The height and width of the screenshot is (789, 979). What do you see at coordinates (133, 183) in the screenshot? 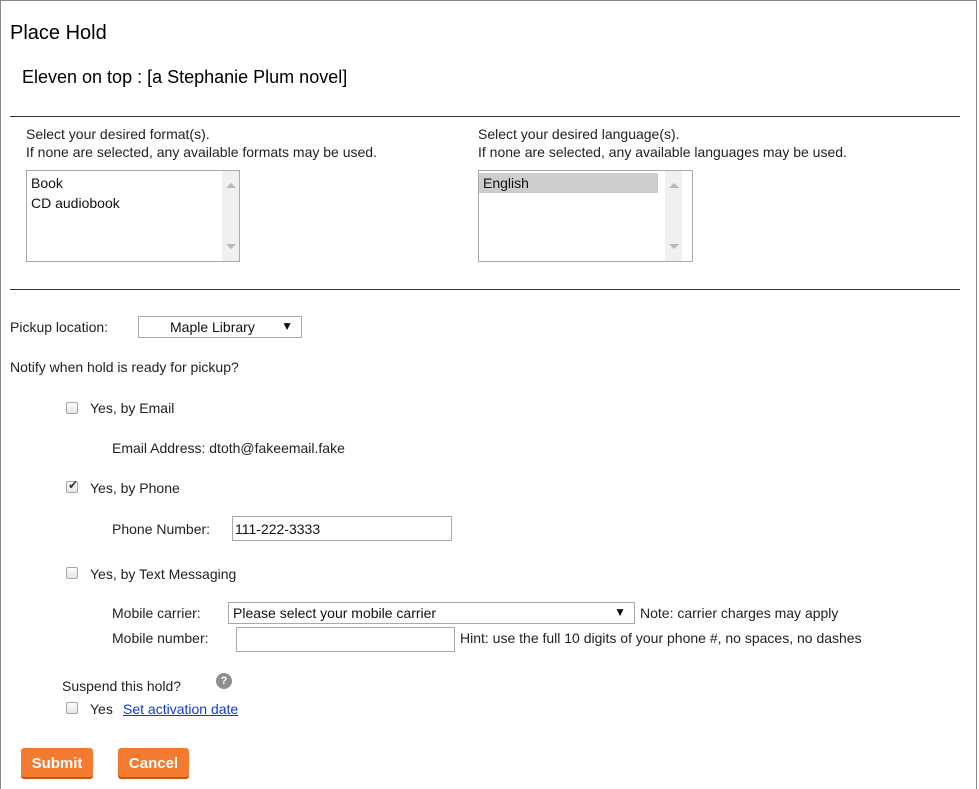
I see `format-option-book: Book` at bounding box center [133, 183].